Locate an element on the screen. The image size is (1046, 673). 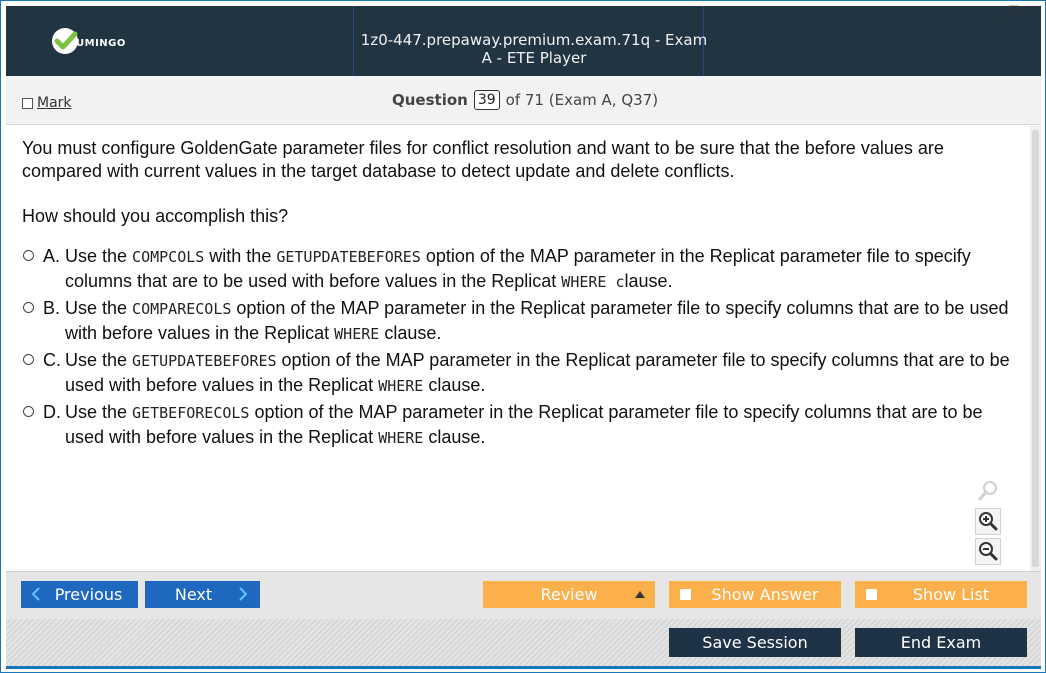
vumingo-logo: UMINGO is located at coordinates (97, 44).